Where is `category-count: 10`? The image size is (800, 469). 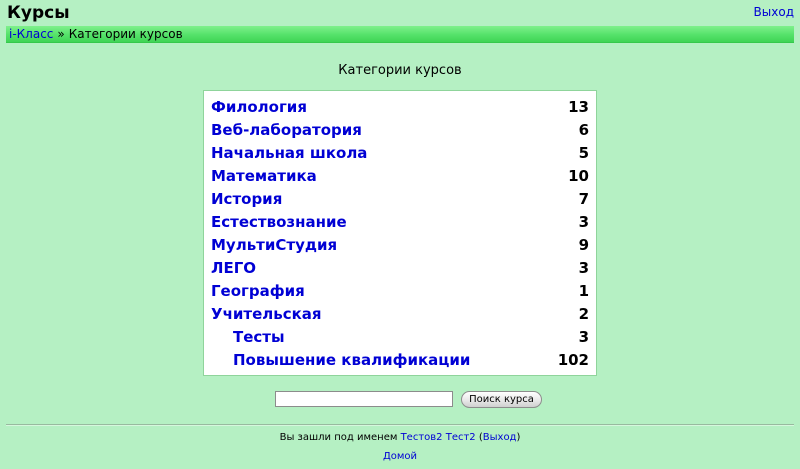
category-count: 10 is located at coordinates (578, 176).